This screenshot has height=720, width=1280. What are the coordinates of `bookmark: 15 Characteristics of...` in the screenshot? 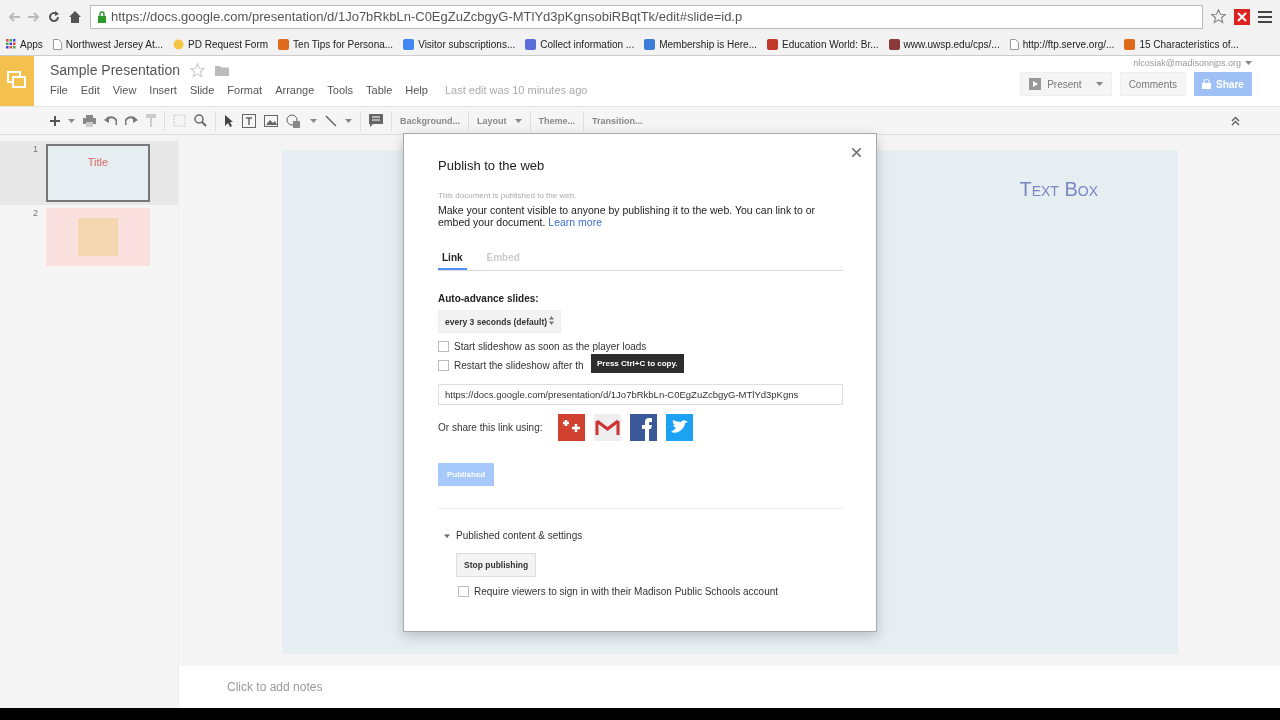 It's located at (1181, 44).